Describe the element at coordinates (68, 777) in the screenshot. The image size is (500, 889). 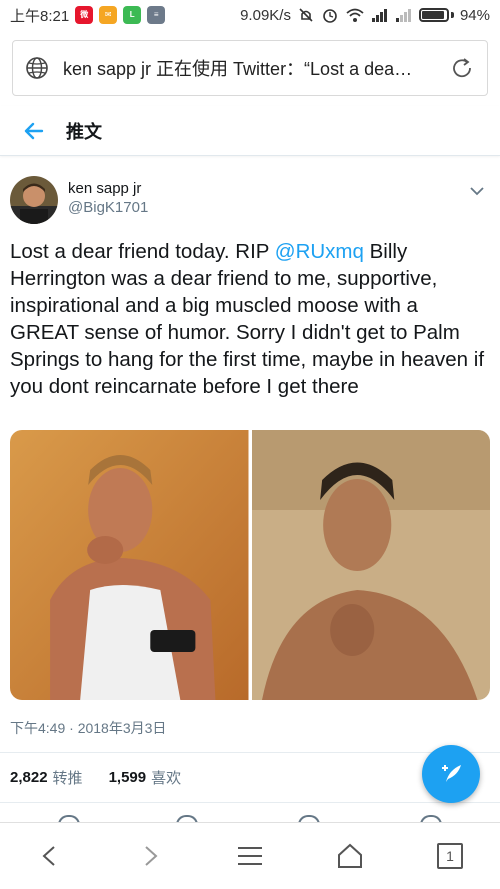
I see `retweets-label: 转推` at that location.